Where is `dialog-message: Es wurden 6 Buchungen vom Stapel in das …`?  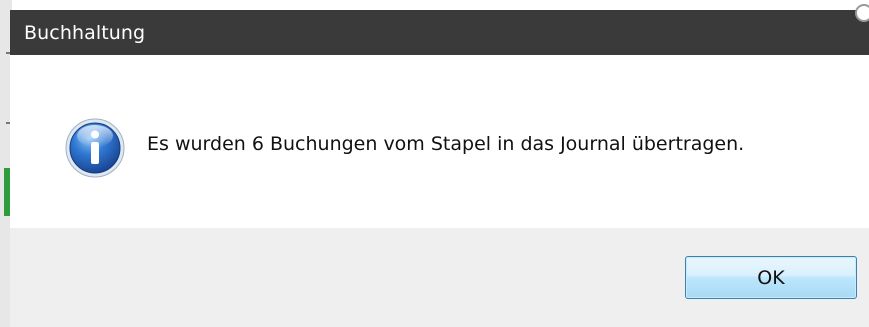 dialog-message: Es wurden 6 Buchungen vom Stapel in das … is located at coordinates (446, 144).